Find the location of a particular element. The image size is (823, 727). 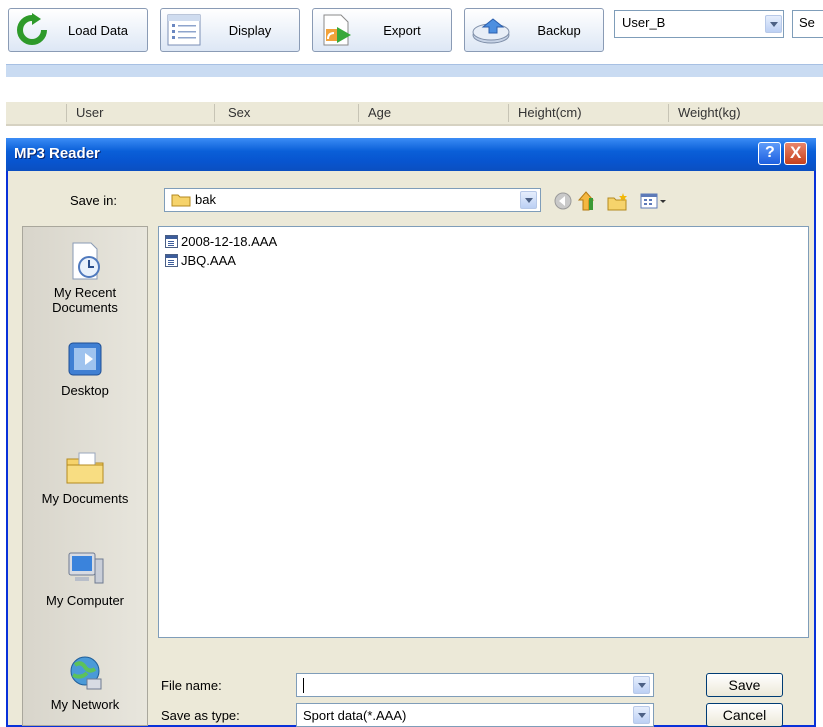

place-my-documents: My Documents is located at coordinates (85, 476).